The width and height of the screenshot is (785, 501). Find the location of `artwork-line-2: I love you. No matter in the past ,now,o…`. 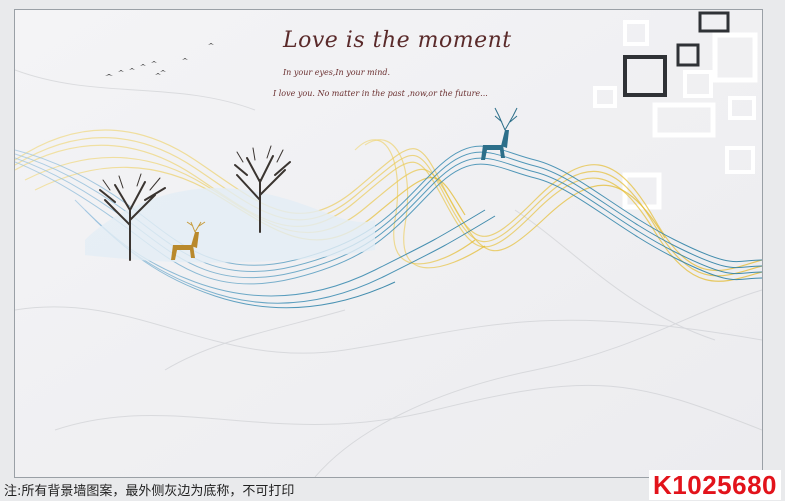

artwork-line-2: I love you. No matter in the past ,now,o… is located at coordinates (380, 93).